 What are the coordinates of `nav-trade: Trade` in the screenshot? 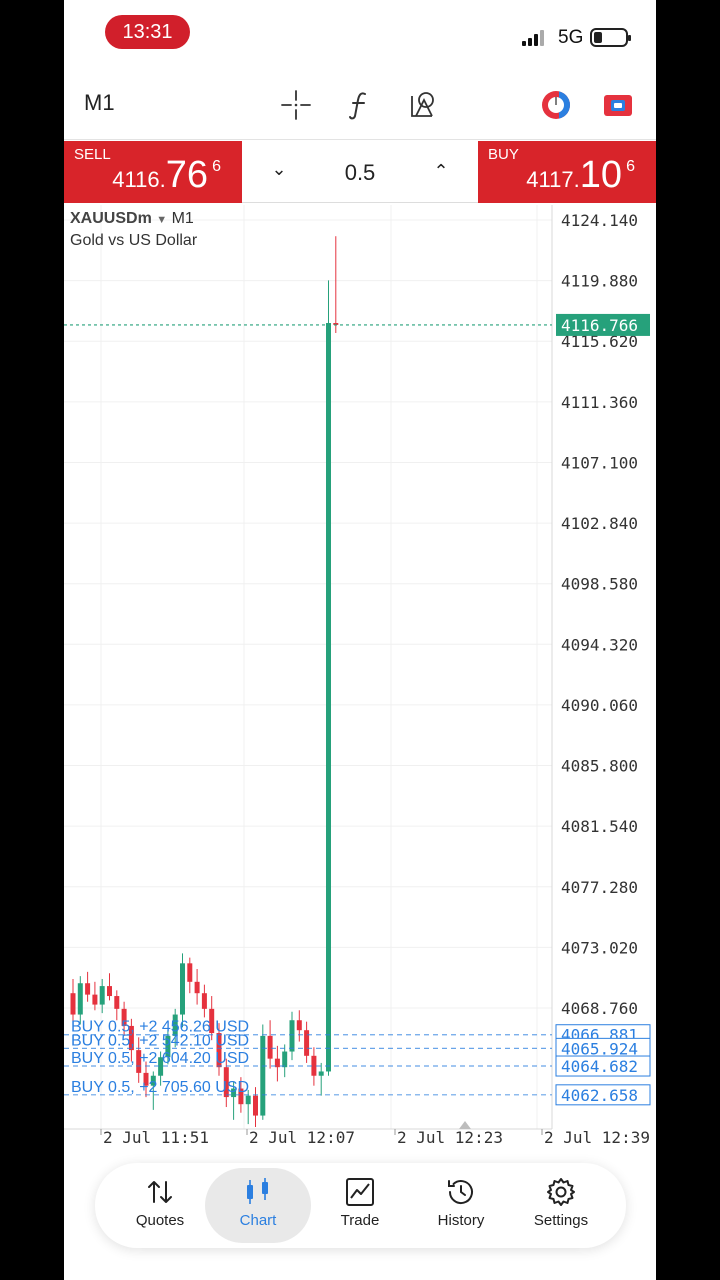 It's located at (360, 1205).